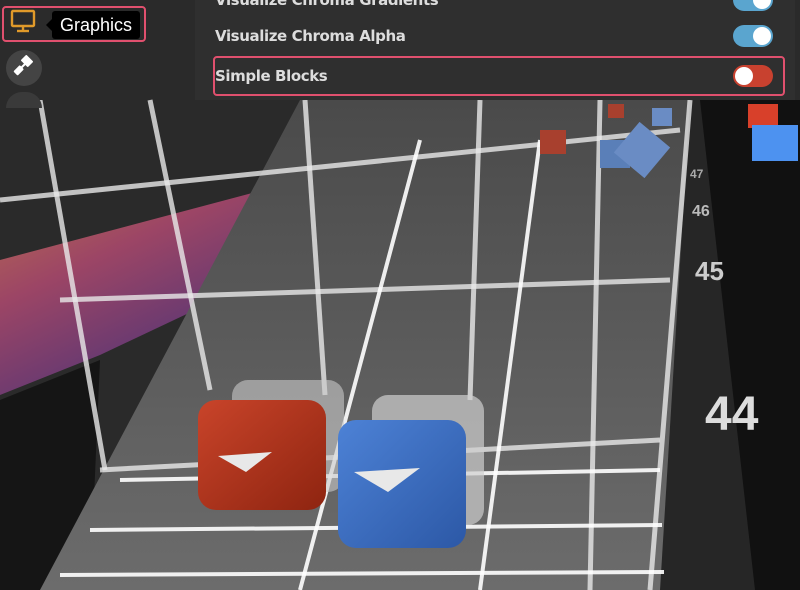 The height and width of the screenshot is (590, 800). I want to click on visualize-chroma-alpha-toggle, so click(753, 36).